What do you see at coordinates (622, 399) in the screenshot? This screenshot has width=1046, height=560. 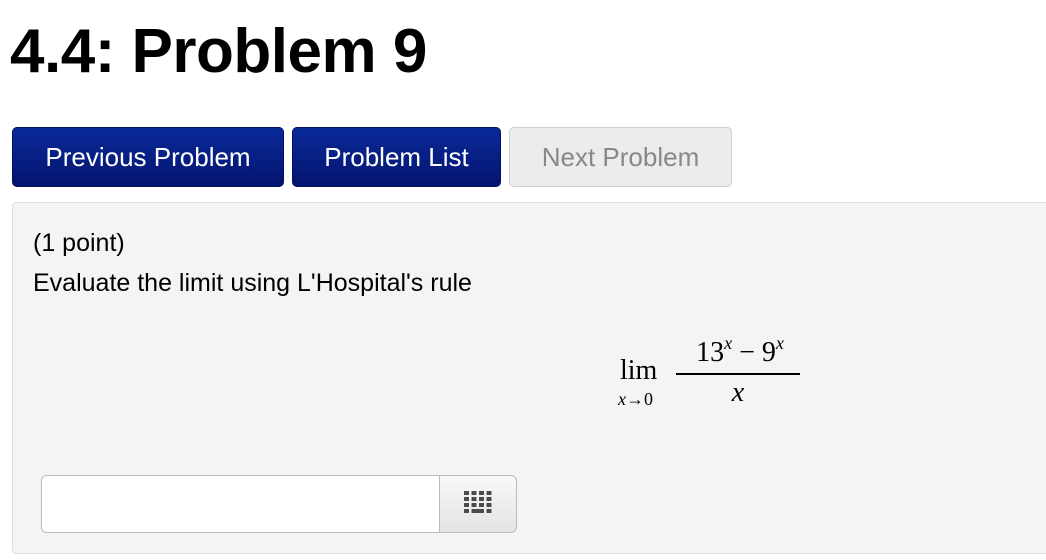 I see `limit-variable: x` at bounding box center [622, 399].